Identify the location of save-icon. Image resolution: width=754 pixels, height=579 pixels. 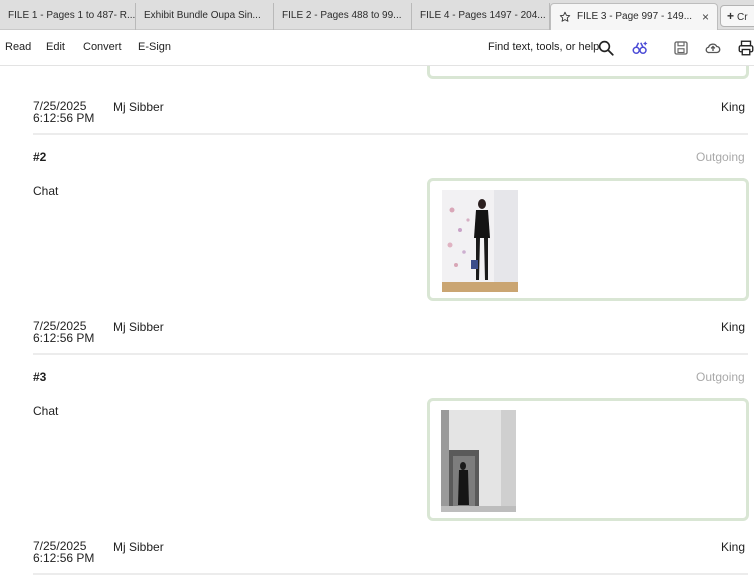
(681, 48).